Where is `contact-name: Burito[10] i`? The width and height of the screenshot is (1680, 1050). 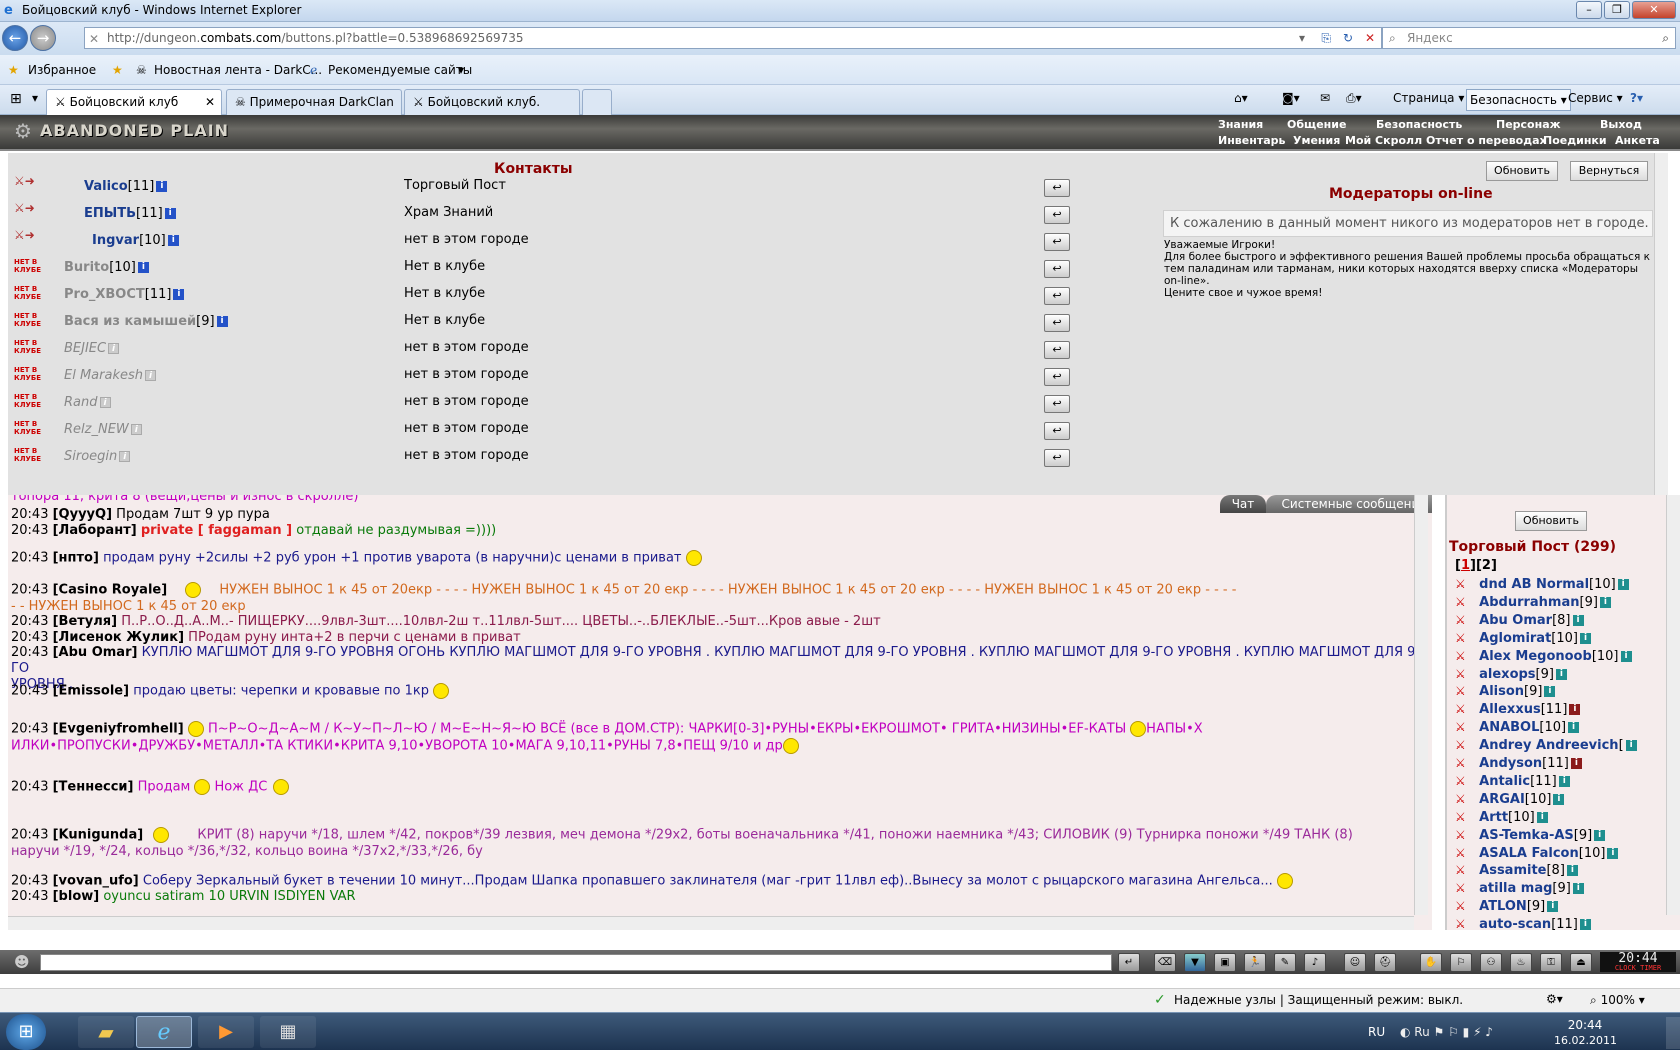
contact-name: Burito[10] i is located at coordinates (106, 267).